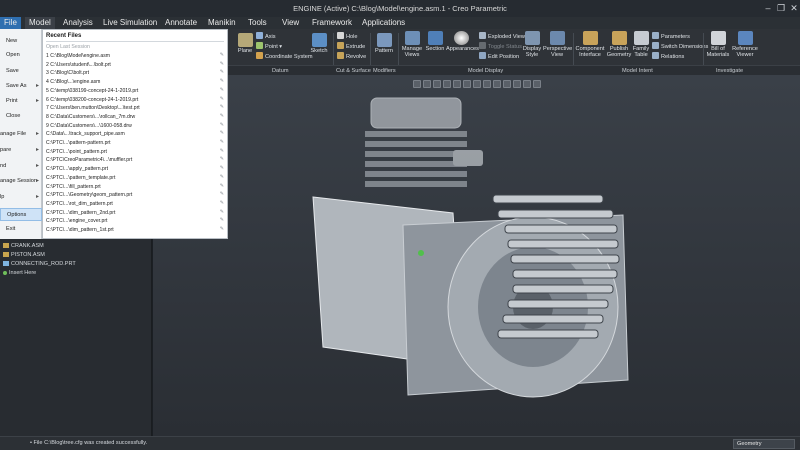  Describe the element at coordinates (130, 23) in the screenshot. I see `tab-live-simulation: Live Simulation` at that location.